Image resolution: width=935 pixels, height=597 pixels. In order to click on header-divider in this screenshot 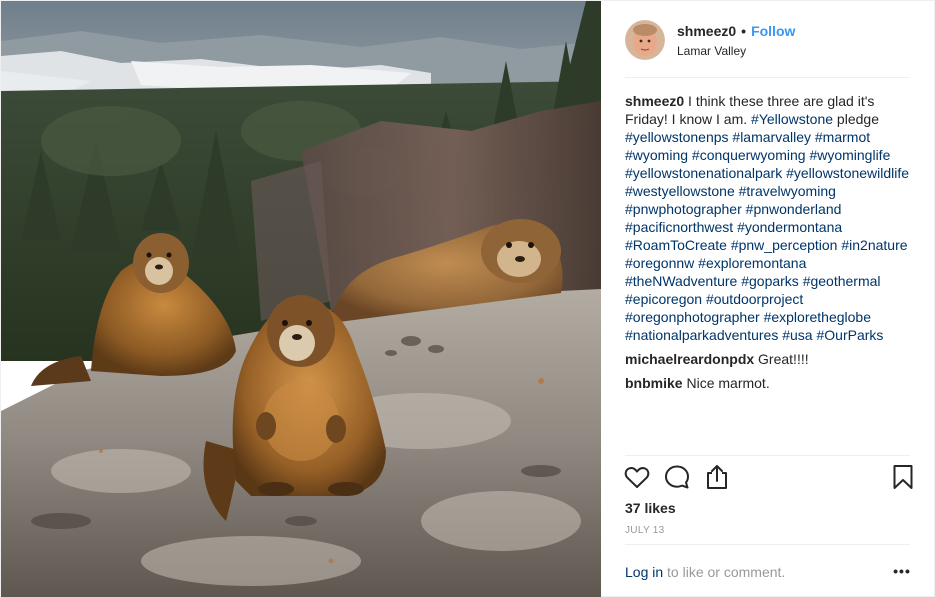, I will do `click(767, 77)`.